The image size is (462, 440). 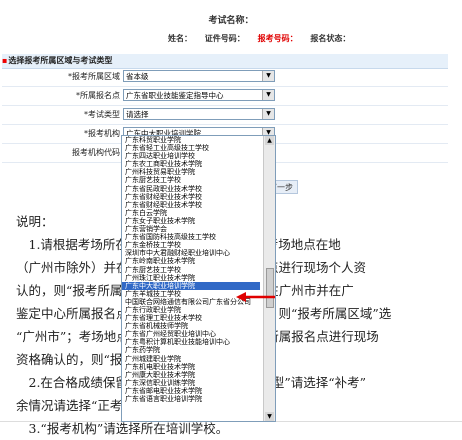 I want to click on dropdown-scrollbar: ▲ ▼, so click(x=269, y=278).